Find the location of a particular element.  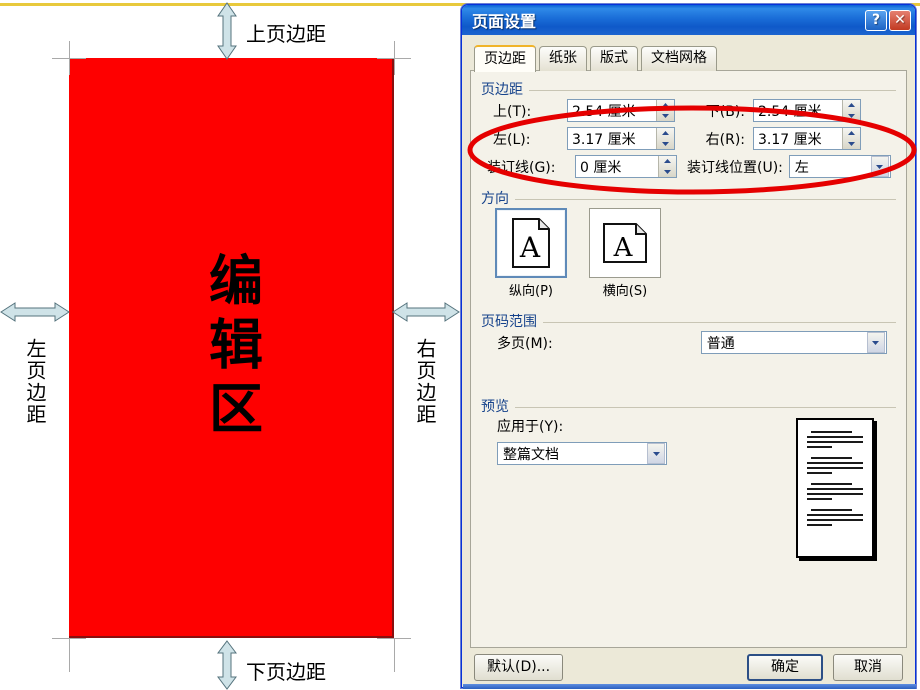

page-range-group-title: 页码范围 is located at coordinates (512, 321).